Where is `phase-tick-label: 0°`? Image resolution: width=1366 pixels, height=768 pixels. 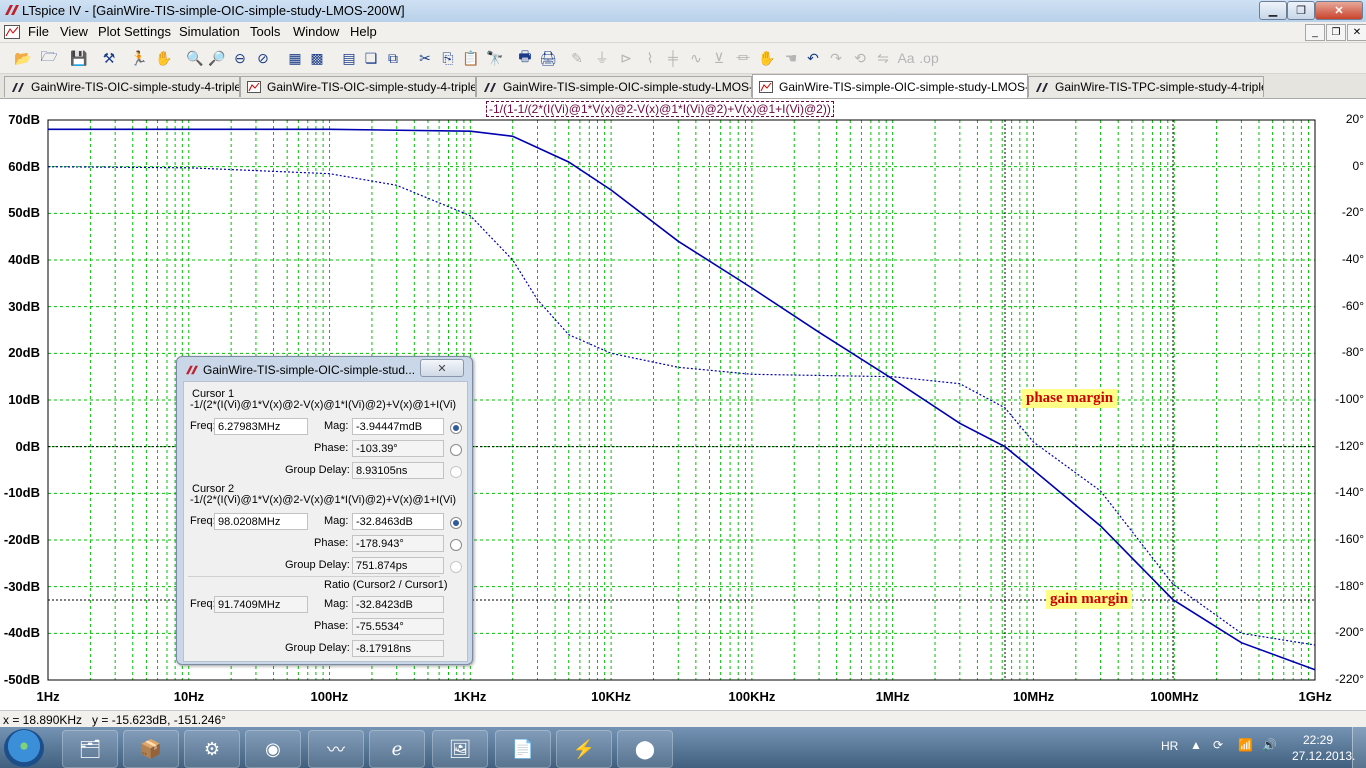 phase-tick-label: 0° is located at coordinates (1348, 166).